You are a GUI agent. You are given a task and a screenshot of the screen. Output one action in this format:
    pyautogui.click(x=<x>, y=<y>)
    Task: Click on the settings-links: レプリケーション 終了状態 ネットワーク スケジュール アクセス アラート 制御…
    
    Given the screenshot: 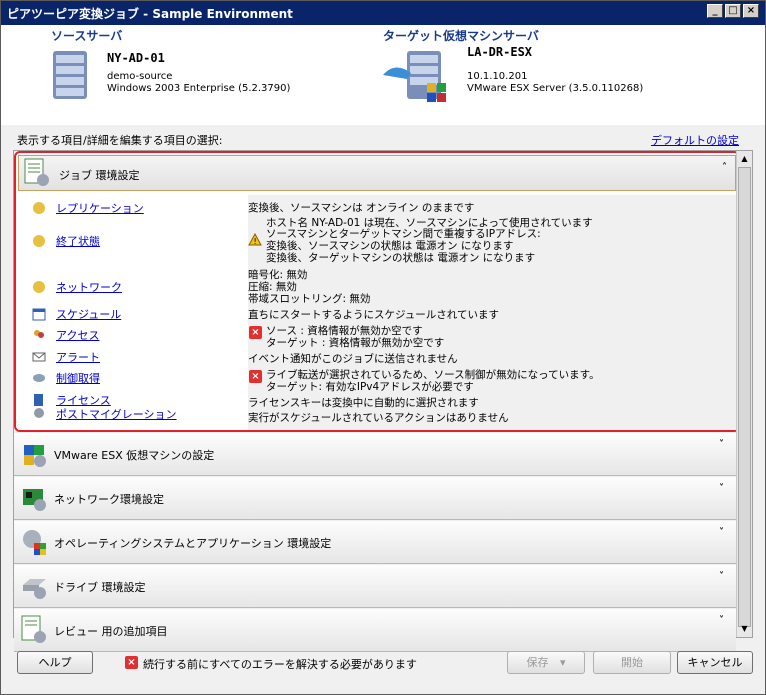 What is the action you would take?
    pyautogui.click(x=132, y=312)
    